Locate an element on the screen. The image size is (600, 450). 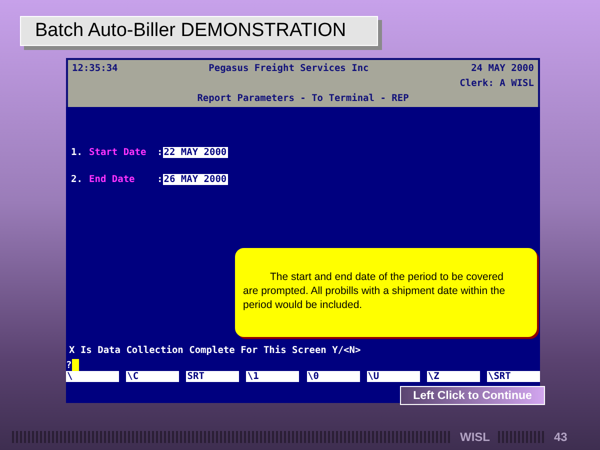
bars-drawing is located at coordinates (522, 437).